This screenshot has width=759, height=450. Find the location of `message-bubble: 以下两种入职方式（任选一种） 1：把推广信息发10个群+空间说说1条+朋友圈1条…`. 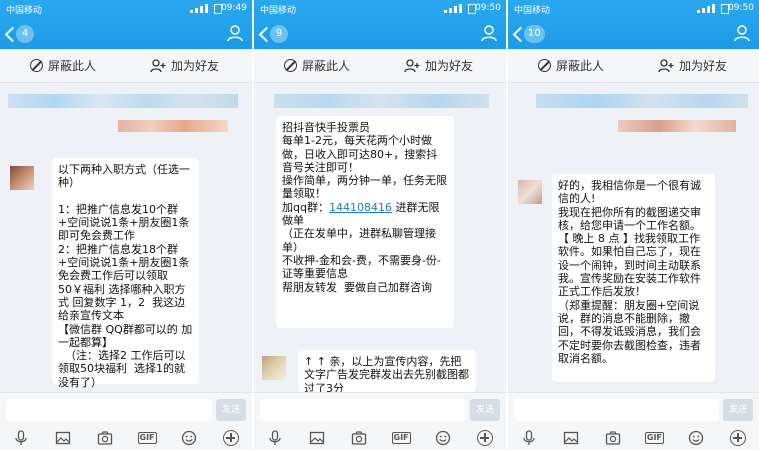

message-bubble: 以下两种入职方式（任选一种） 1：把推广信息发10个群+空间说说1条+朋友圈1条… is located at coordinates (125, 273).